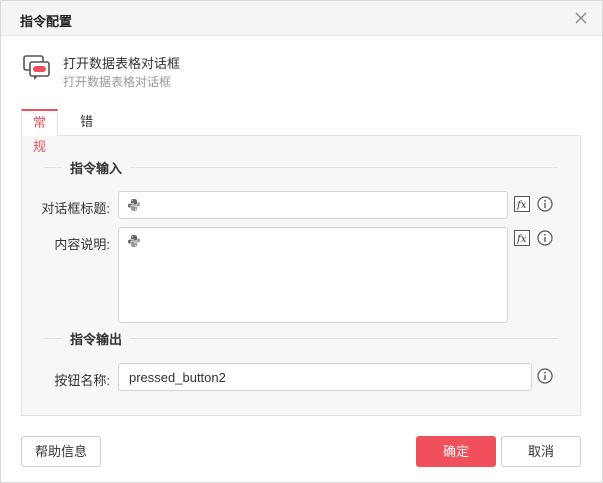 The image size is (603, 483). I want to click on dialog-title: 指令配置, so click(46, 21).